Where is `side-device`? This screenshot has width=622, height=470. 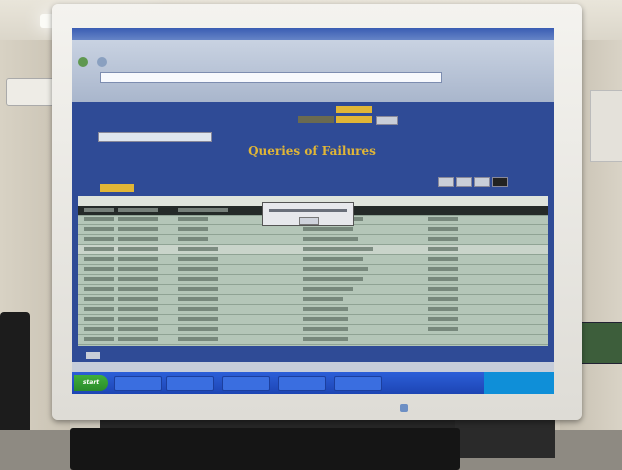
side-device is located at coordinates (600, 343).